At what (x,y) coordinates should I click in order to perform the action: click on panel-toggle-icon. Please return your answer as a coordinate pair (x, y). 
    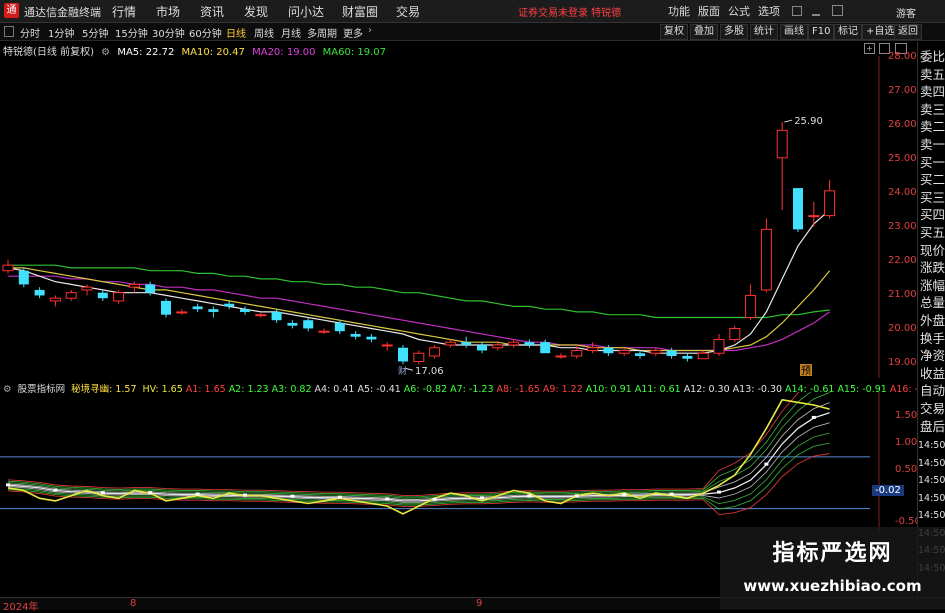
    Looking at the image, I should click on (9, 31).